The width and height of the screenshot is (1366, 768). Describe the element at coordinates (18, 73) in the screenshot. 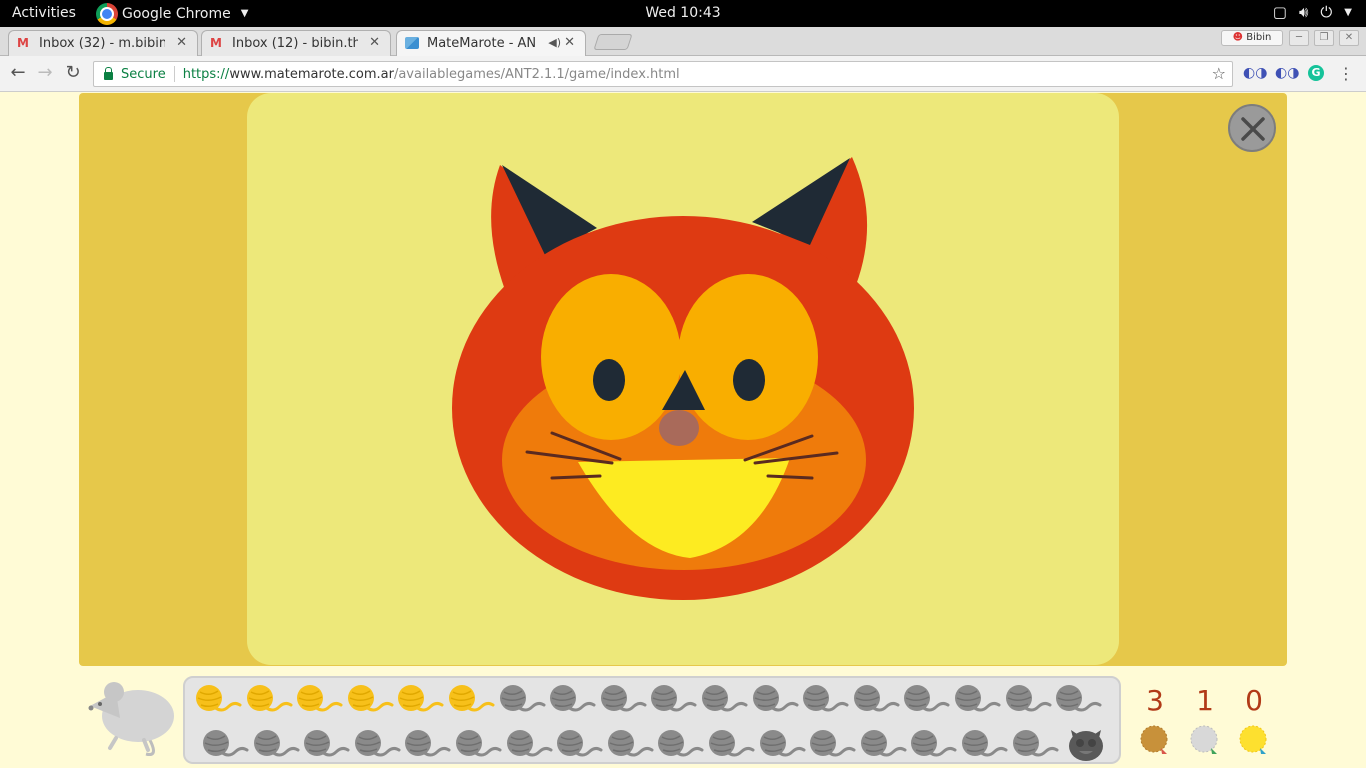

I see `back-arrow-icon: ←` at that location.